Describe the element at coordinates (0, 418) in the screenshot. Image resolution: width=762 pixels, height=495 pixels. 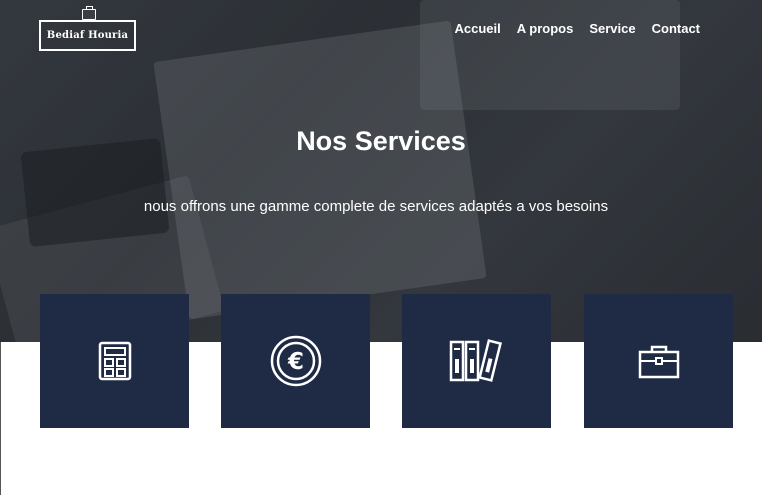
I see `divider` at that location.